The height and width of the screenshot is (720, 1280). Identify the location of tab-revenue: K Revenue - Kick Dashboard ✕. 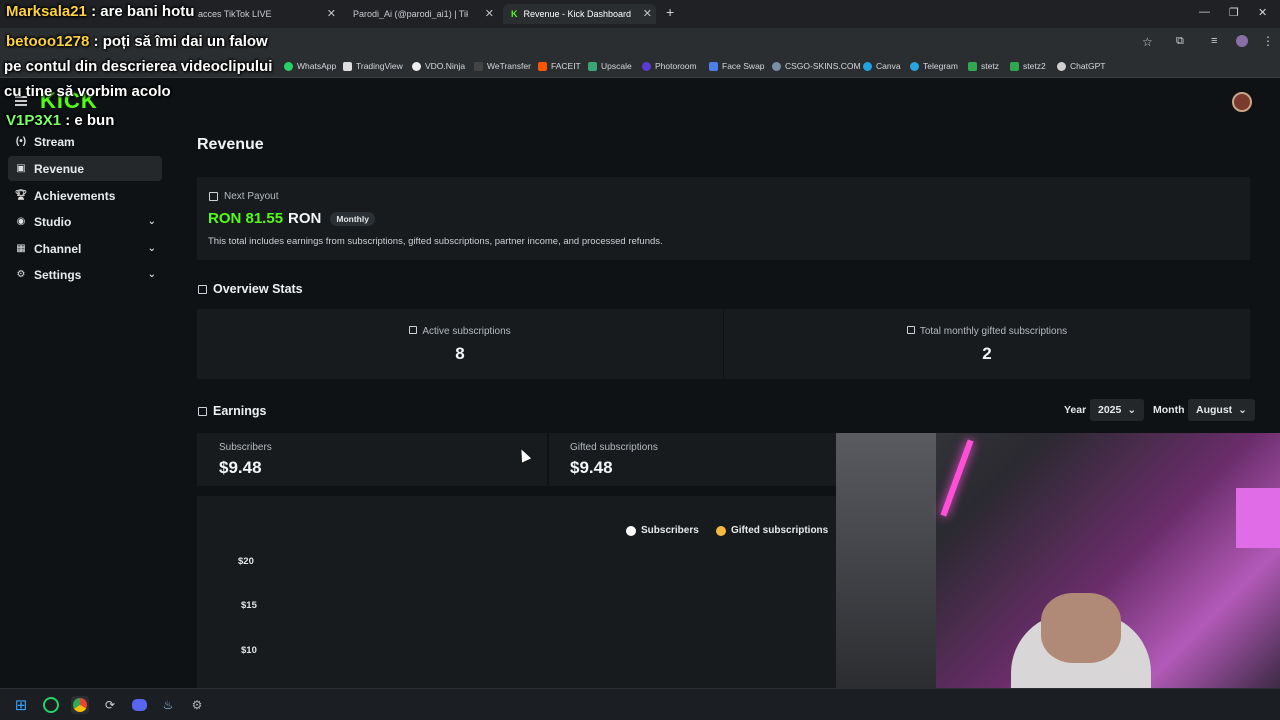
(579, 14).